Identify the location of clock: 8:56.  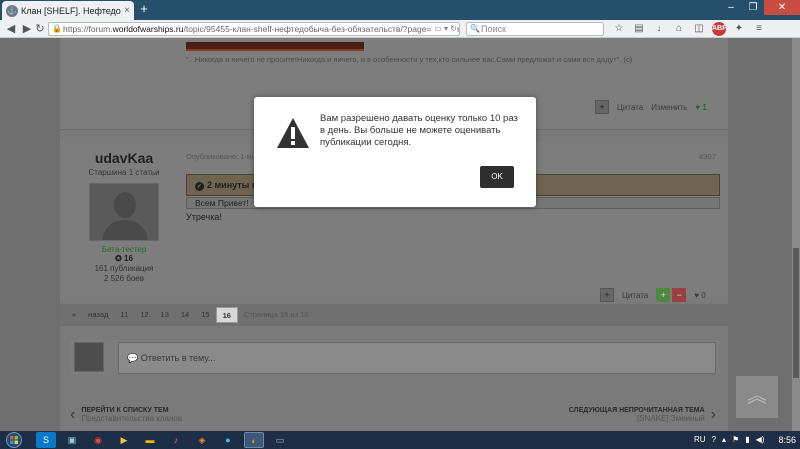
(787, 440).